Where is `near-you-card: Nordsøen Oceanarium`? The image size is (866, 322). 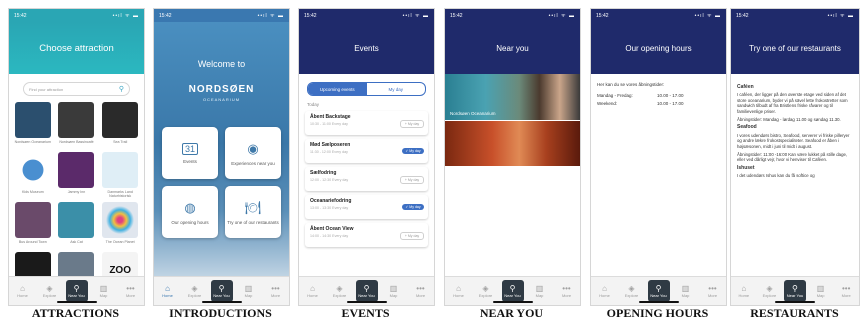
near-you-card: Nordsøen Oceanarium is located at coordinates (512, 97).